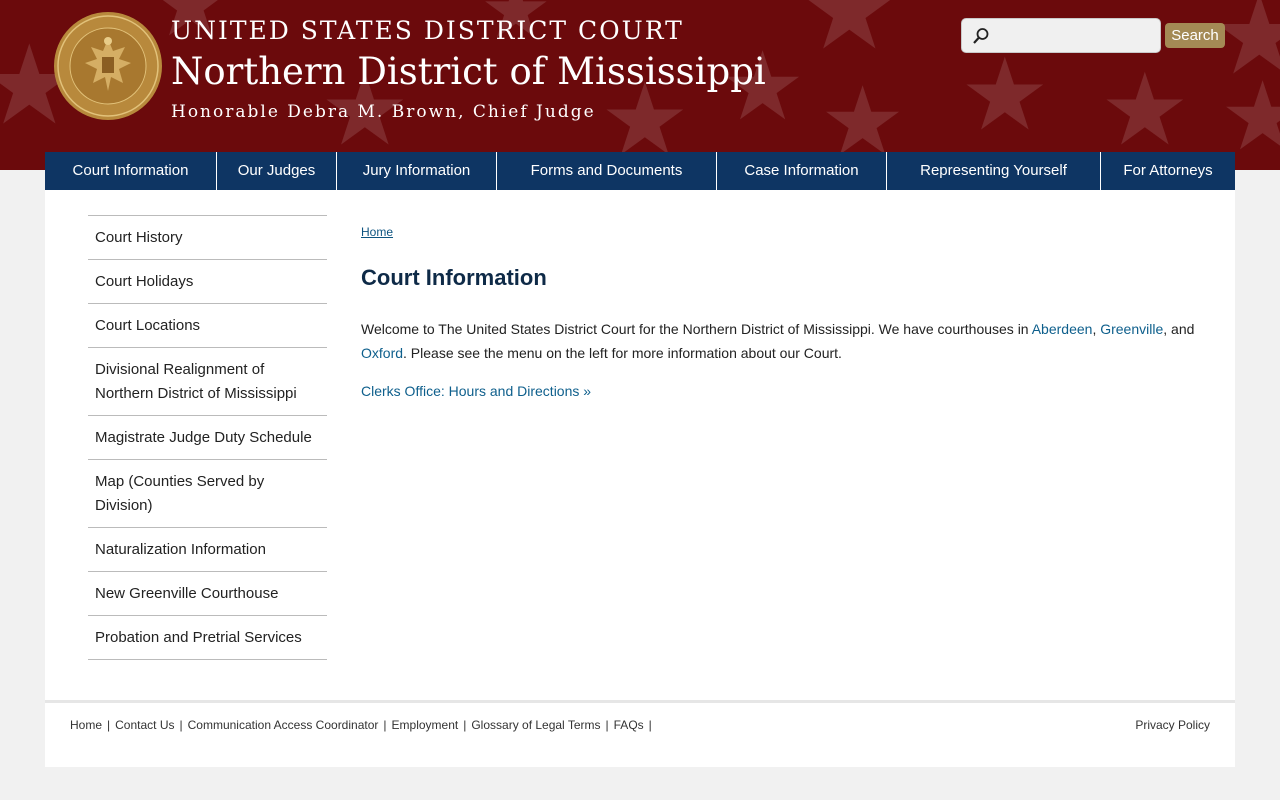 This screenshot has height=800, width=1280. I want to click on footer-link-faqs: FAQs, so click(629, 725).